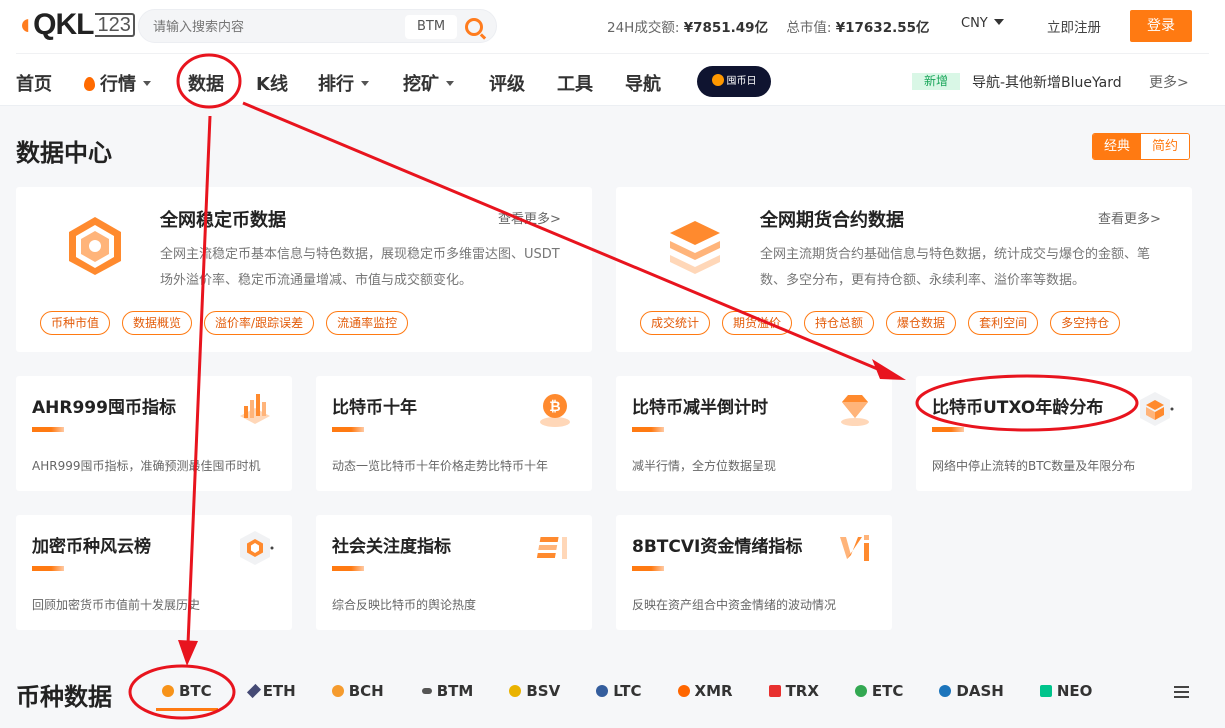 The width and height of the screenshot is (1225, 728). What do you see at coordinates (272, 83) in the screenshot?
I see `nav-kline: K线` at bounding box center [272, 83].